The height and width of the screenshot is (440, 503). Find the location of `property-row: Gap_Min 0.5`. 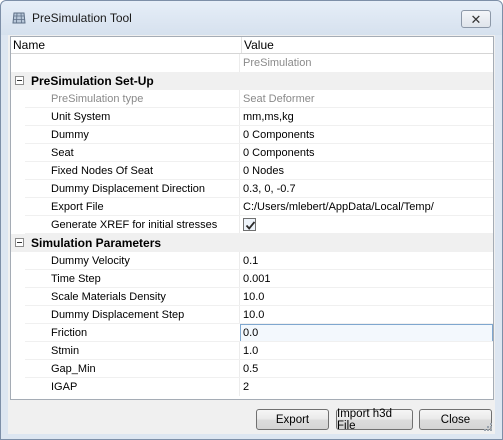

property-row: Gap_Min 0.5 is located at coordinates (252, 369).